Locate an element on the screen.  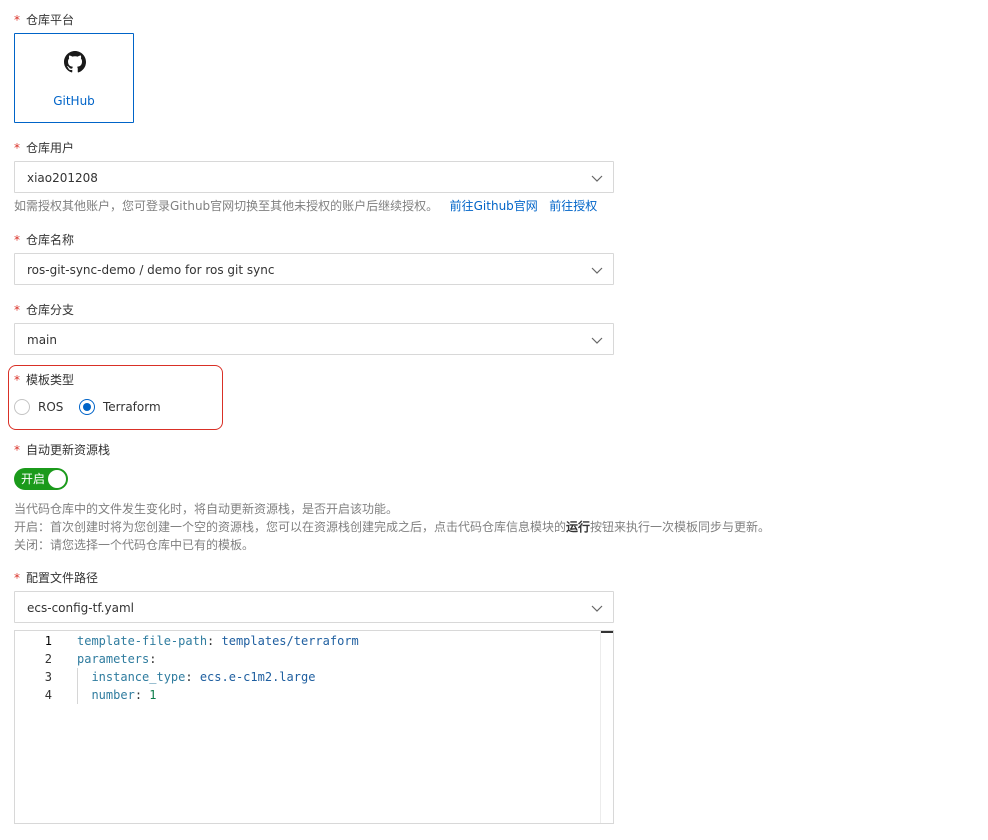
code-line: template-file-path: templates/terraform is located at coordinates (218, 641).